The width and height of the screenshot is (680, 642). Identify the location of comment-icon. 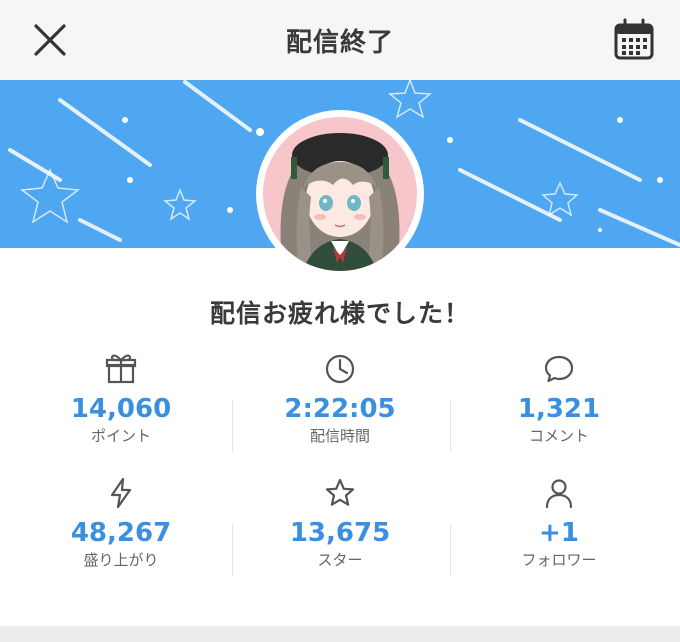
(559, 369).